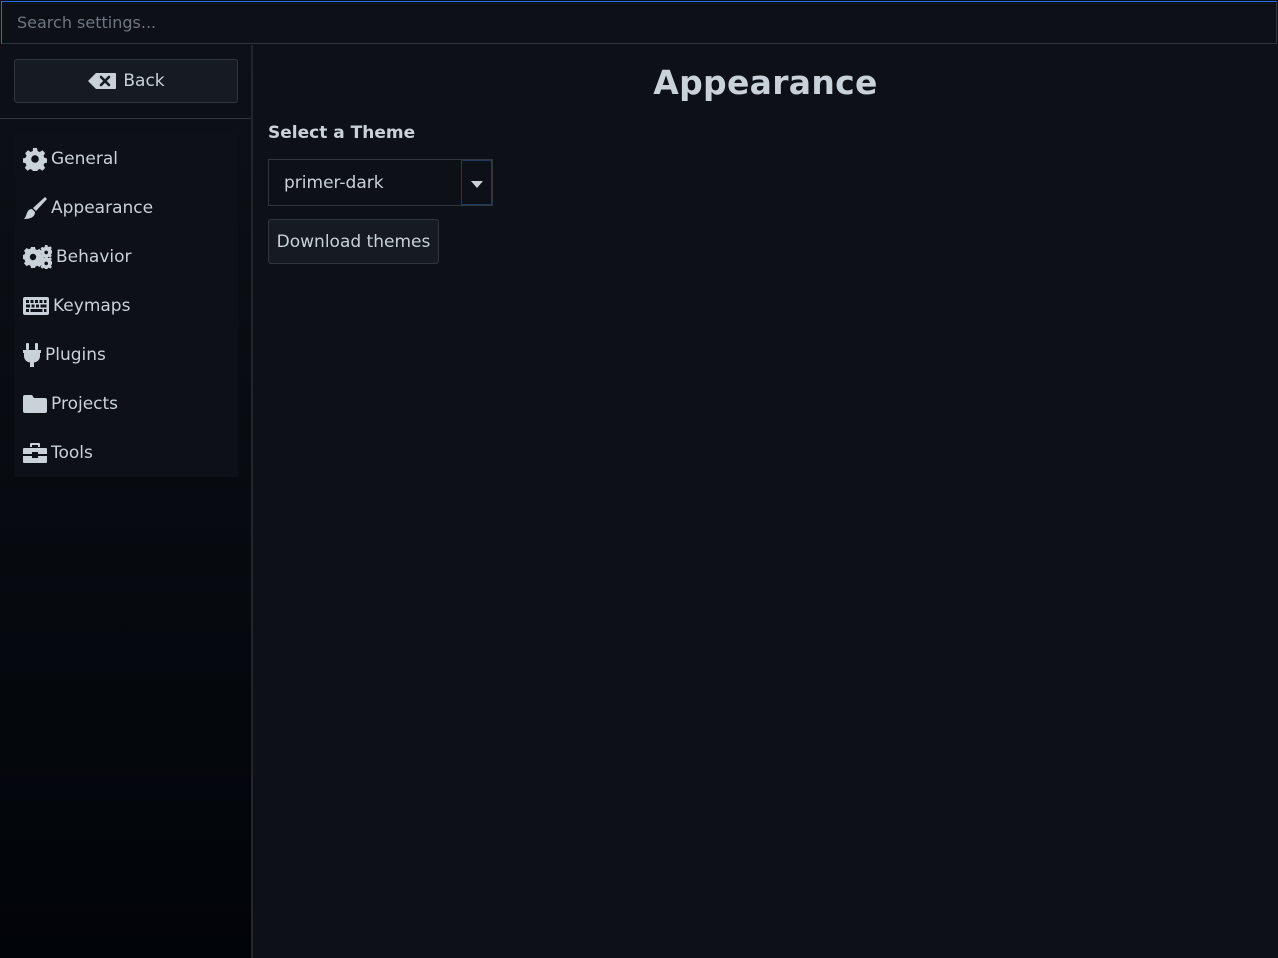 The width and height of the screenshot is (1278, 958). Describe the element at coordinates (126, 403) in the screenshot. I see `sidebar-item-projects: Projects` at that location.